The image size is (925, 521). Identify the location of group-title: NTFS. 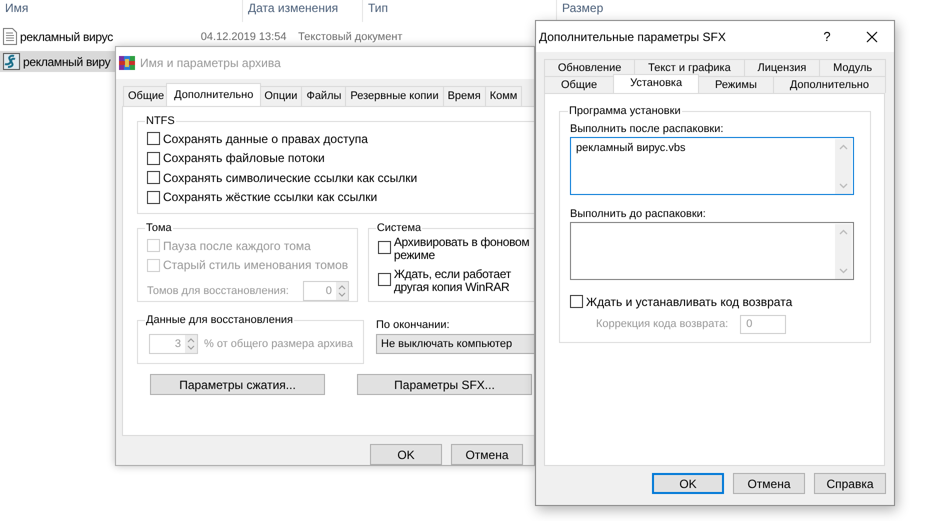
(160, 121).